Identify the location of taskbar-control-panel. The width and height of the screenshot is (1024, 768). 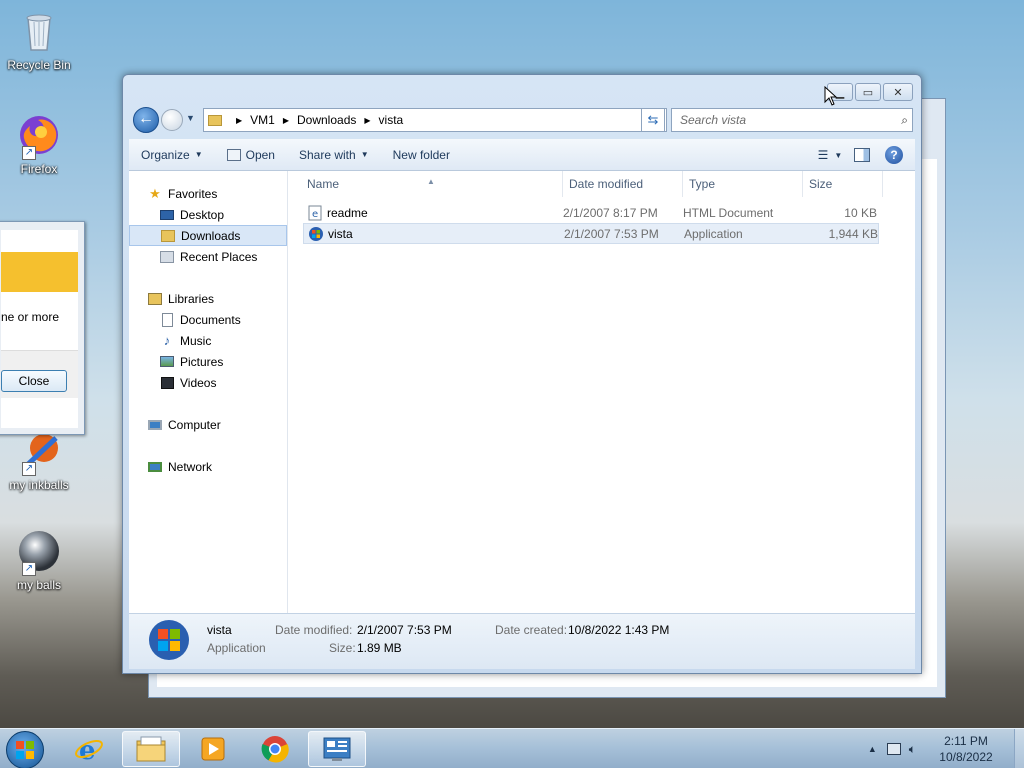
(337, 749).